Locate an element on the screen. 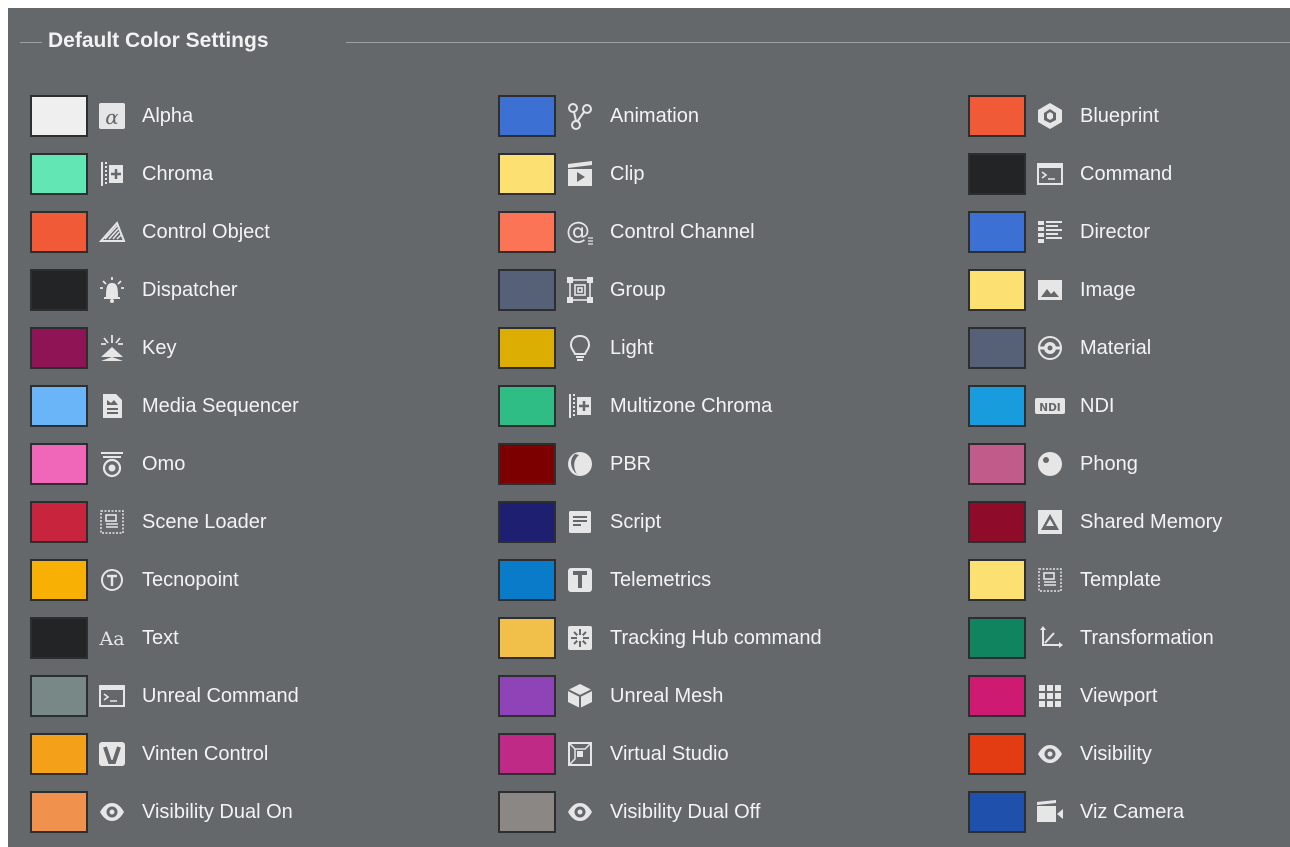 This screenshot has height=847, width=1290. section-title: Default Color Settings is located at coordinates (158, 40).